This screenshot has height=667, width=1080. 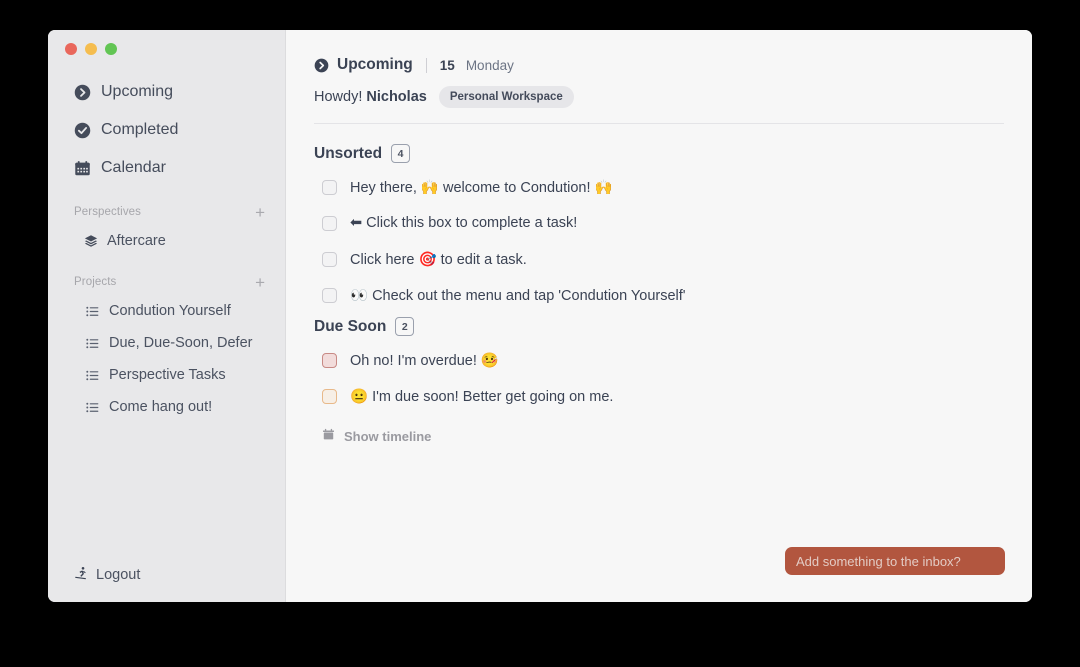 What do you see at coordinates (71, 49) in the screenshot?
I see `close-button` at bounding box center [71, 49].